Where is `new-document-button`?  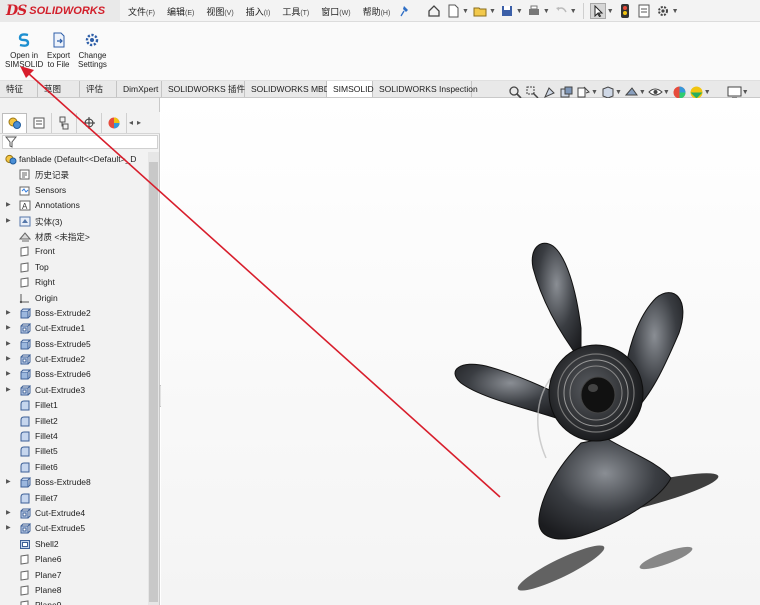
new-document-button is located at coordinates (453, 11).